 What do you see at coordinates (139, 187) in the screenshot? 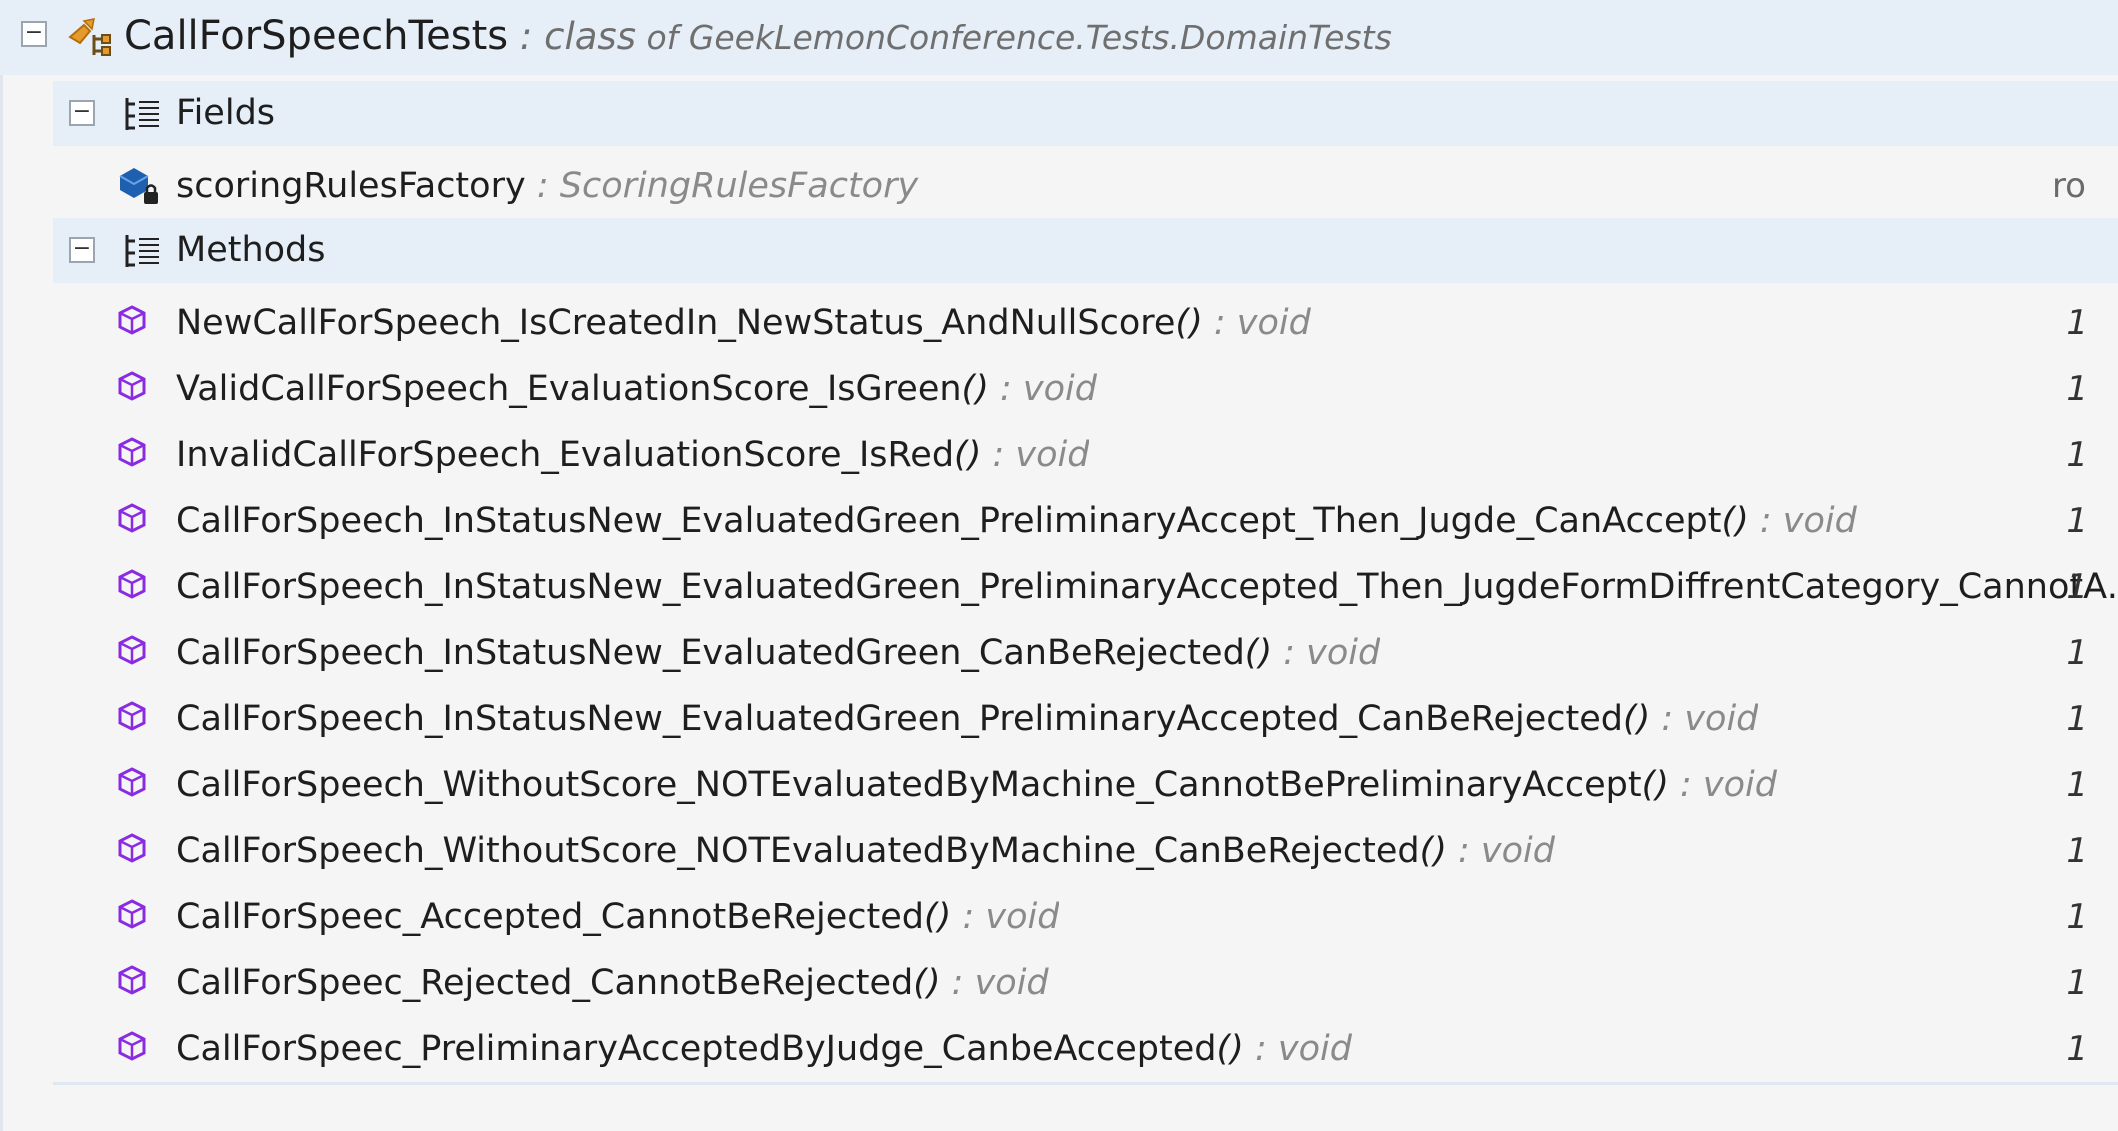
I see `private-field-icon` at bounding box center [139, 187].